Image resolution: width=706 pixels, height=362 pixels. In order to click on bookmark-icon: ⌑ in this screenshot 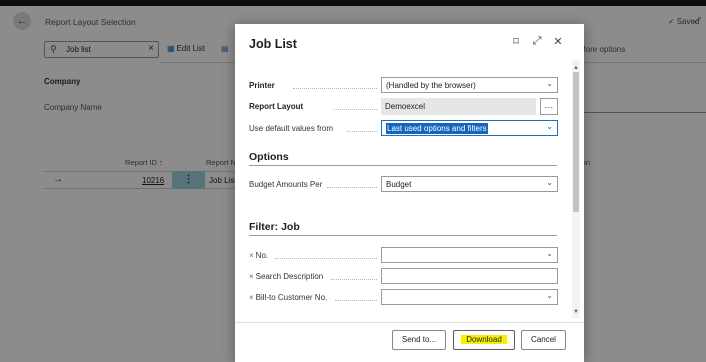, I will do `click(516, 41)`.